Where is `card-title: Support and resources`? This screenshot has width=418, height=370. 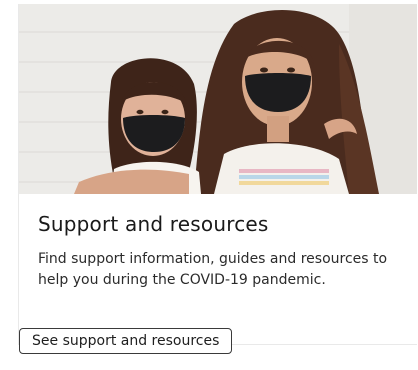
card-title: Support and resources is located at coordinates (153, 224).